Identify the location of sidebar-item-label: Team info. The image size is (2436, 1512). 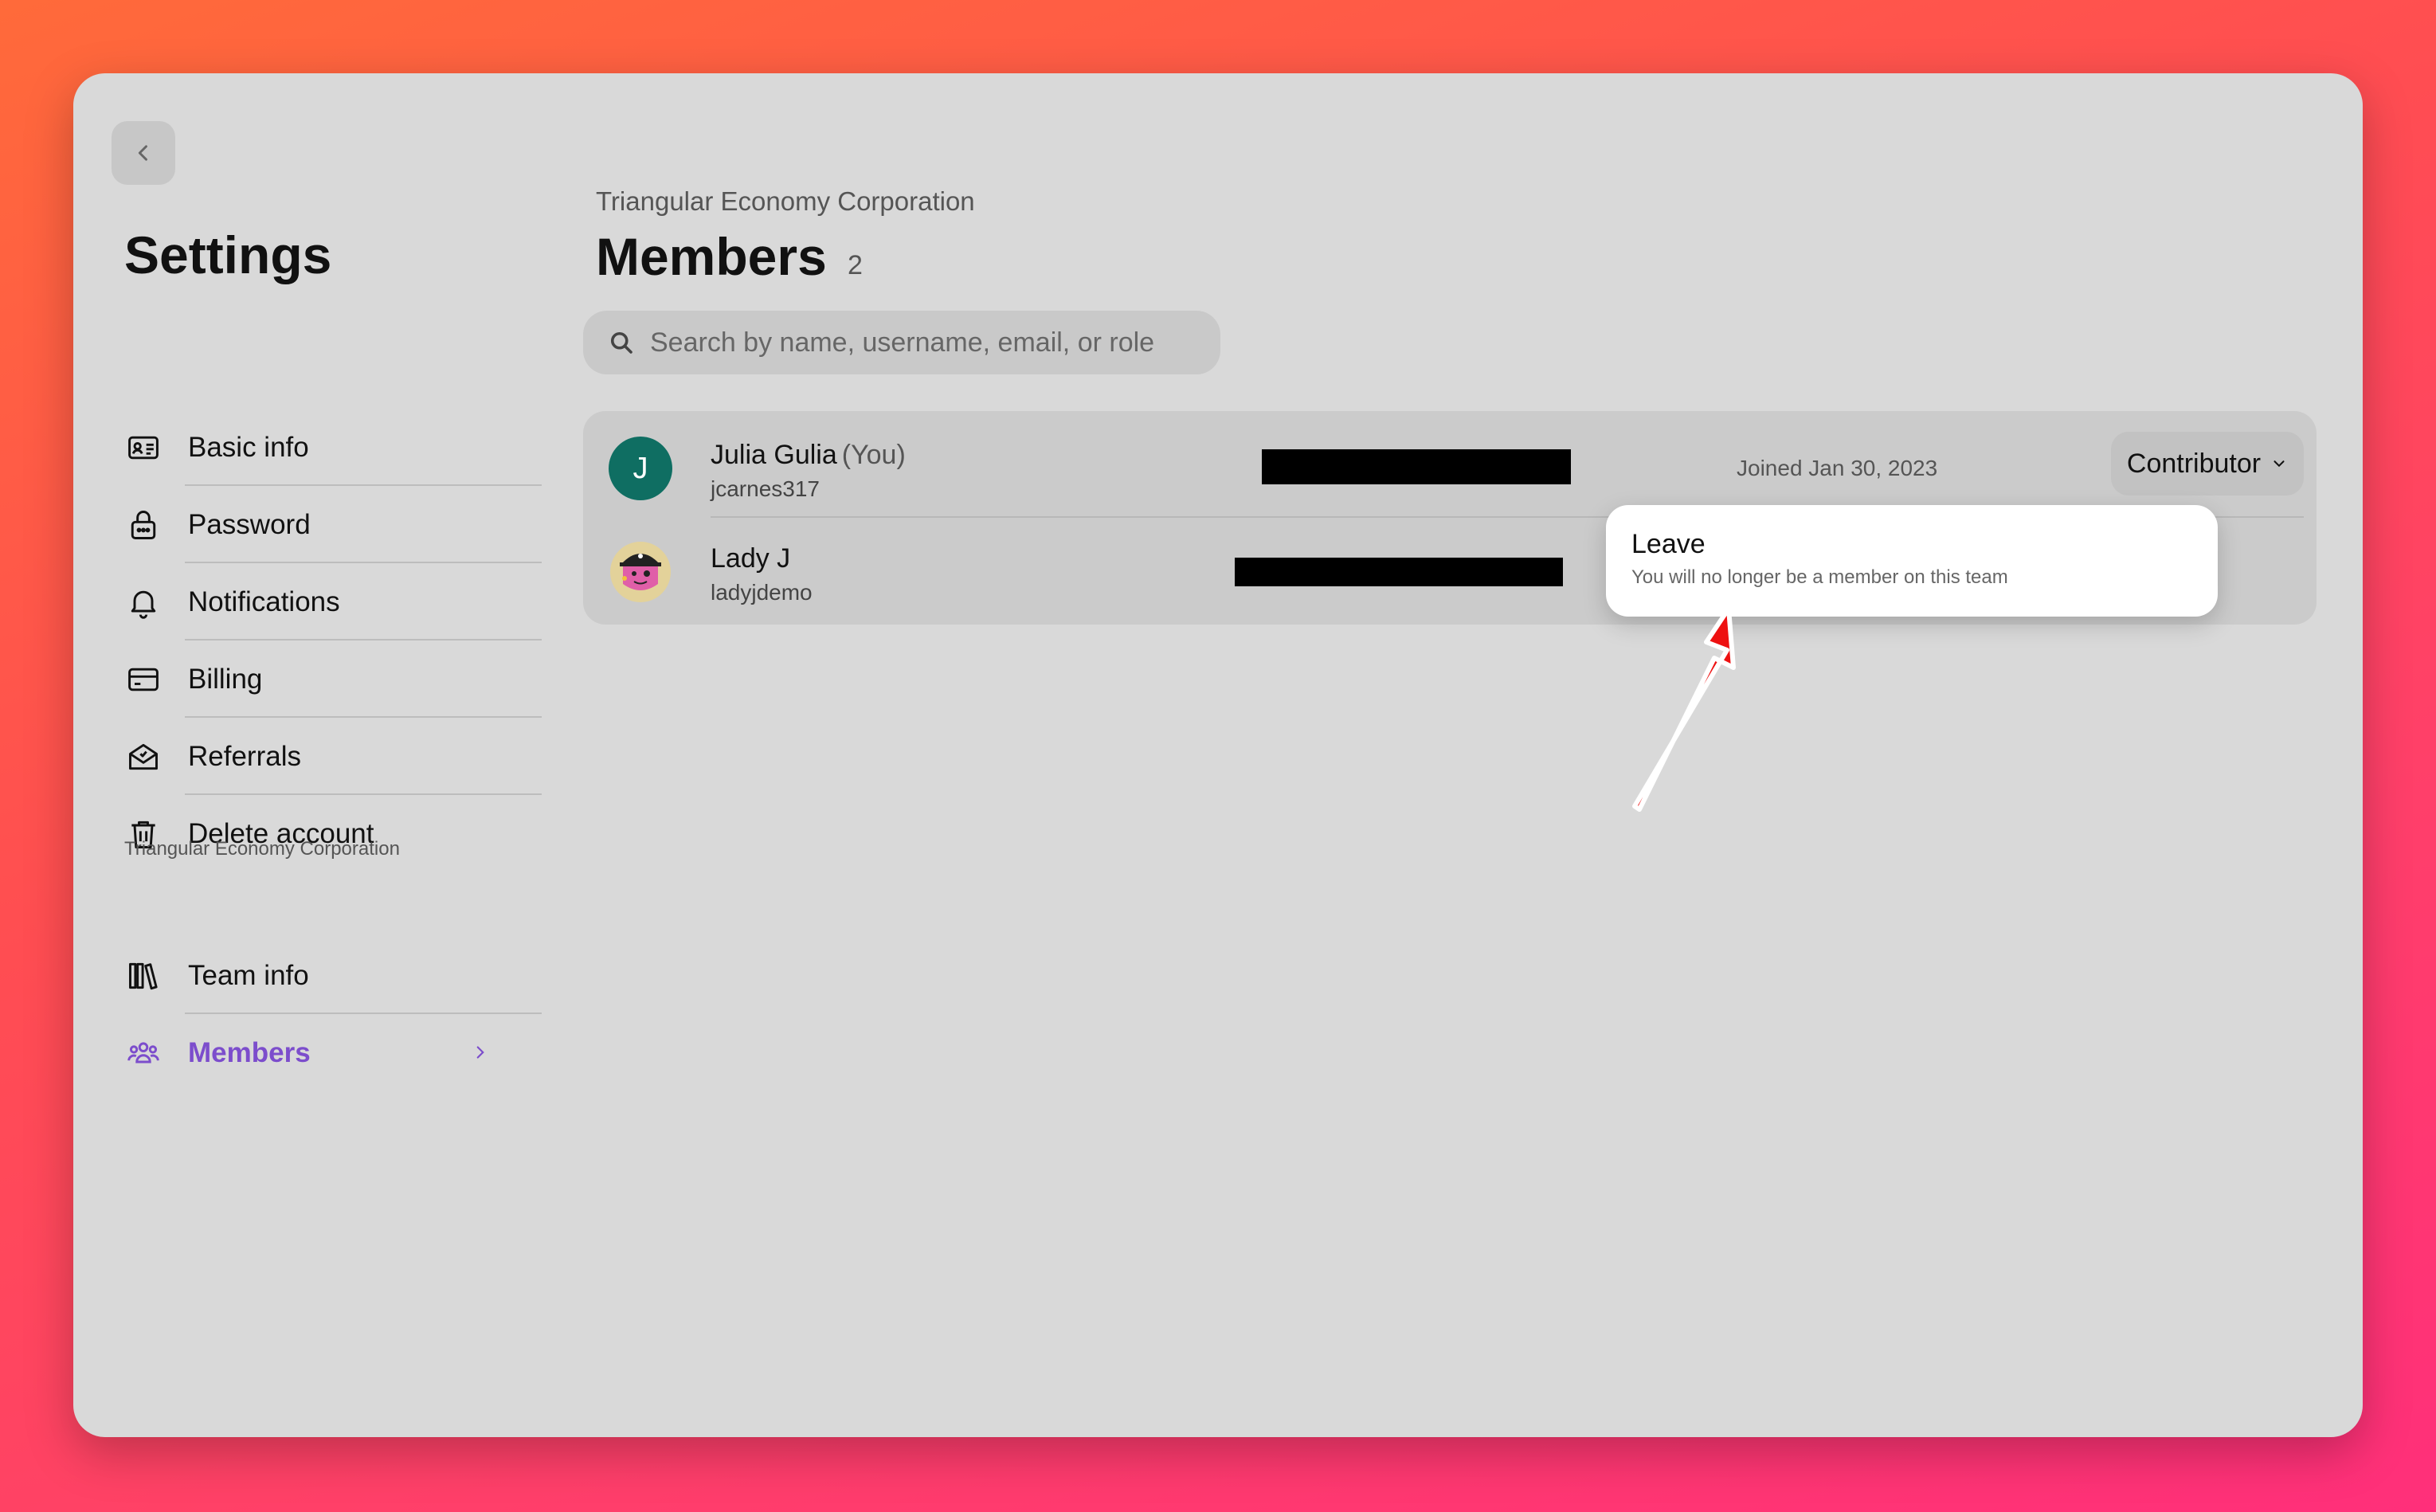
(248, 976).